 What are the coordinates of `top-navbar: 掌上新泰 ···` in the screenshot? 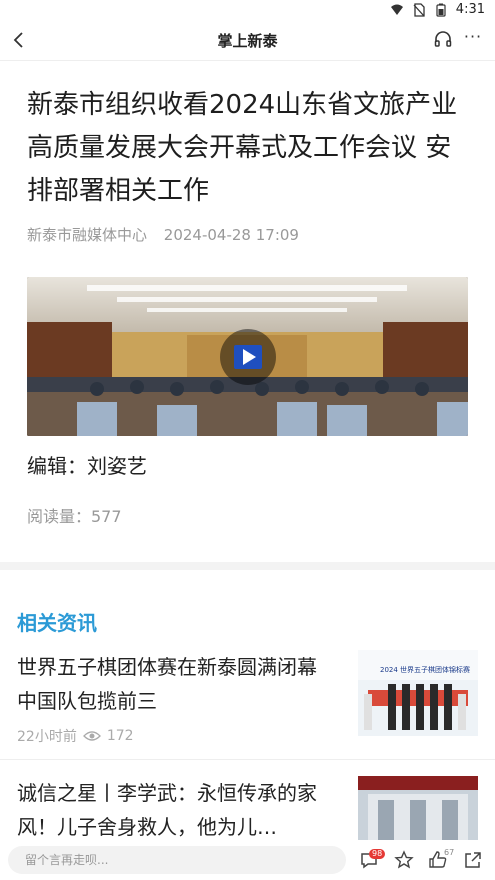 It's located at (247, 40).